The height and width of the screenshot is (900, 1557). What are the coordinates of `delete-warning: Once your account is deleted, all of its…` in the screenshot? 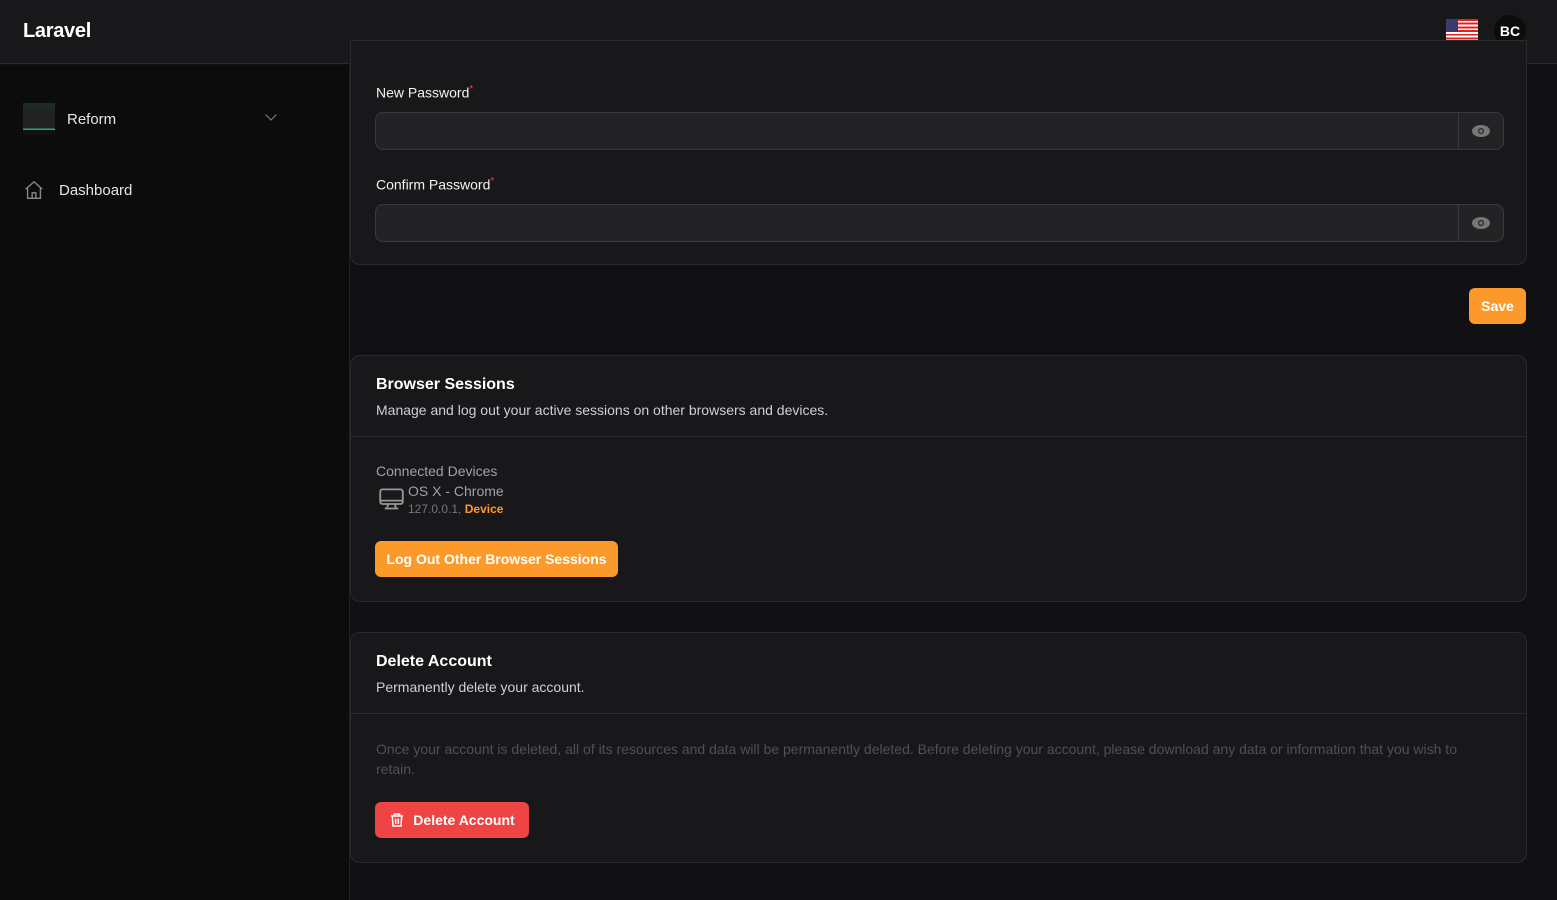 It's located at (916, 759).